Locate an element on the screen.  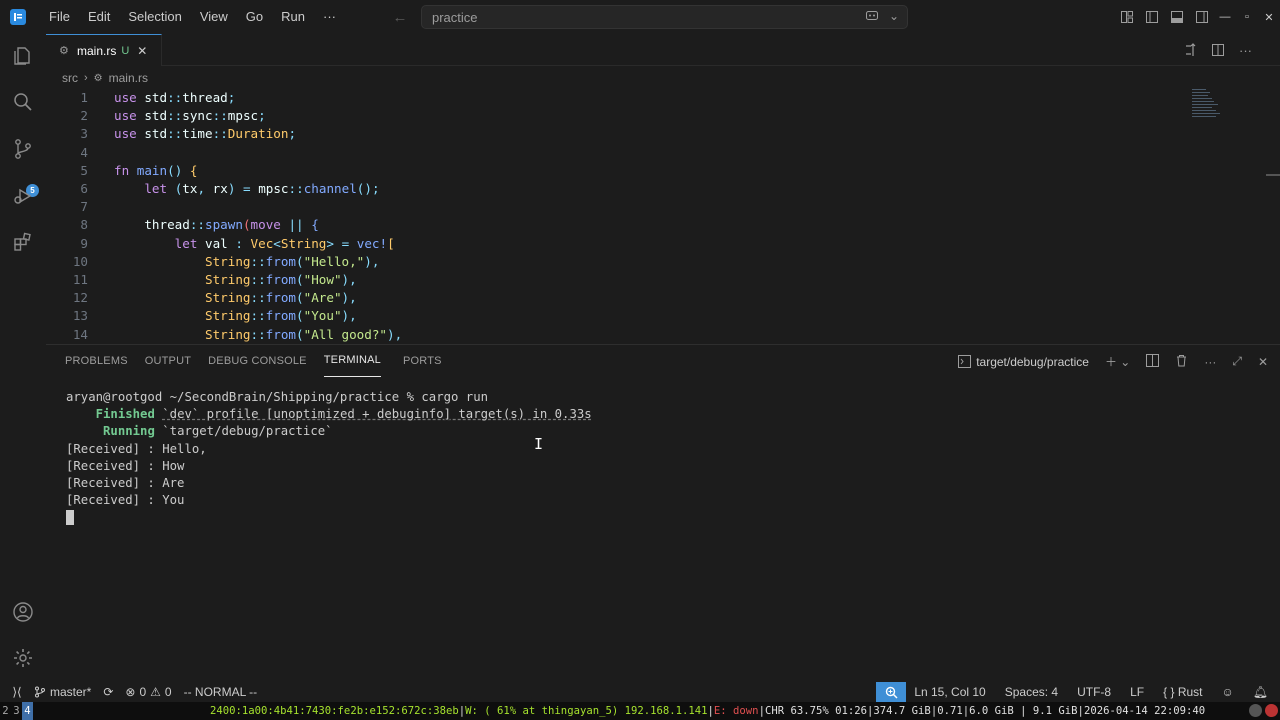
line-number: 6 is located at coordinates (84, 188).